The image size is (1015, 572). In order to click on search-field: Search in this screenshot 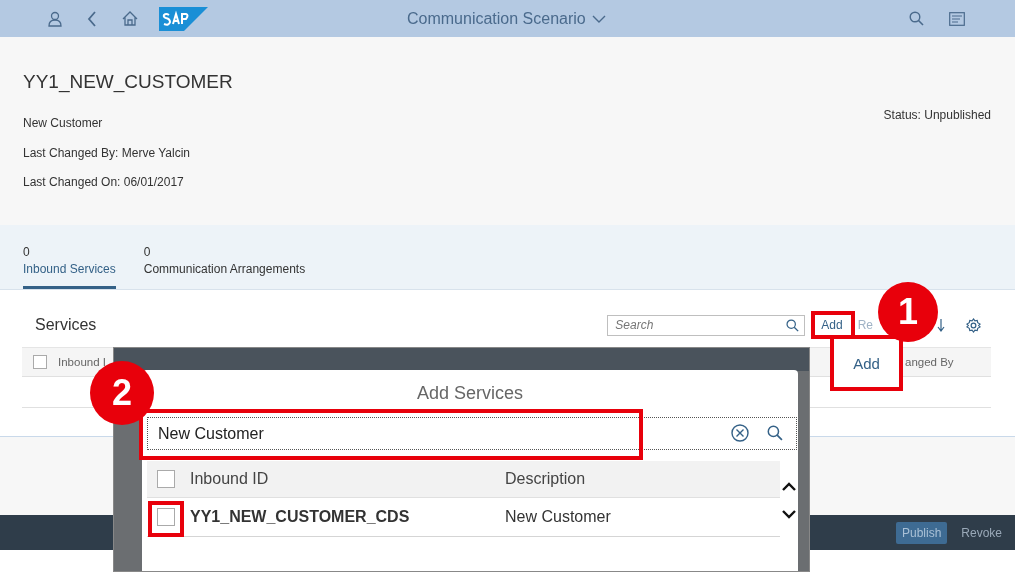, I will do `click(706, 325)`.